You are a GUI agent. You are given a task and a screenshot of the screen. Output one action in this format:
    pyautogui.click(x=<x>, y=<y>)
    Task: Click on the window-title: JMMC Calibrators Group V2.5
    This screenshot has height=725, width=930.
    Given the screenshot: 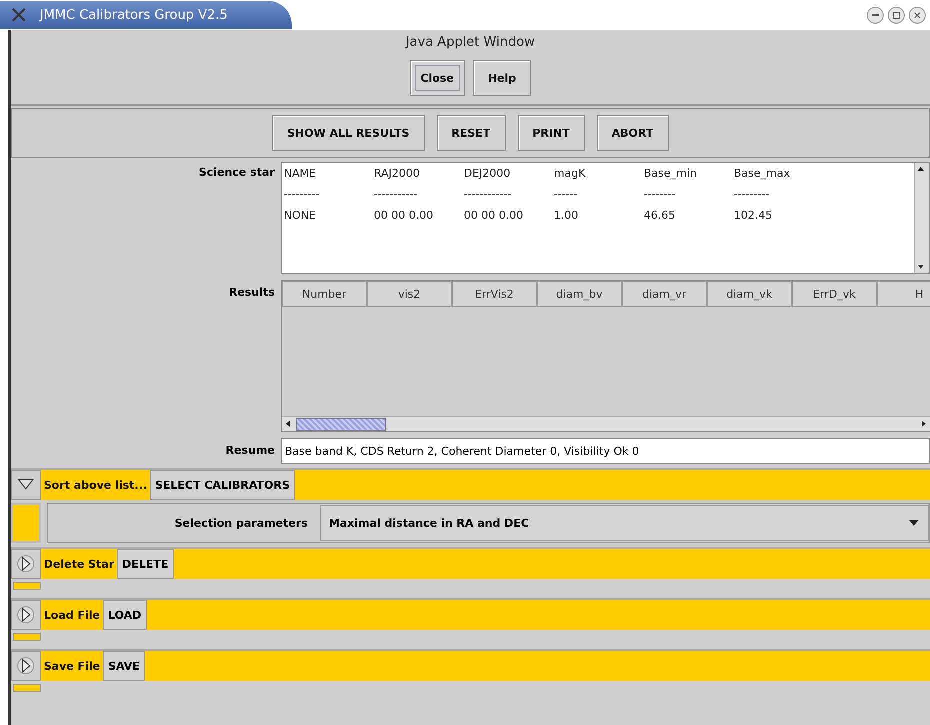 What is the action you would take?
    pyautogui.click(x=134, y=15)
    